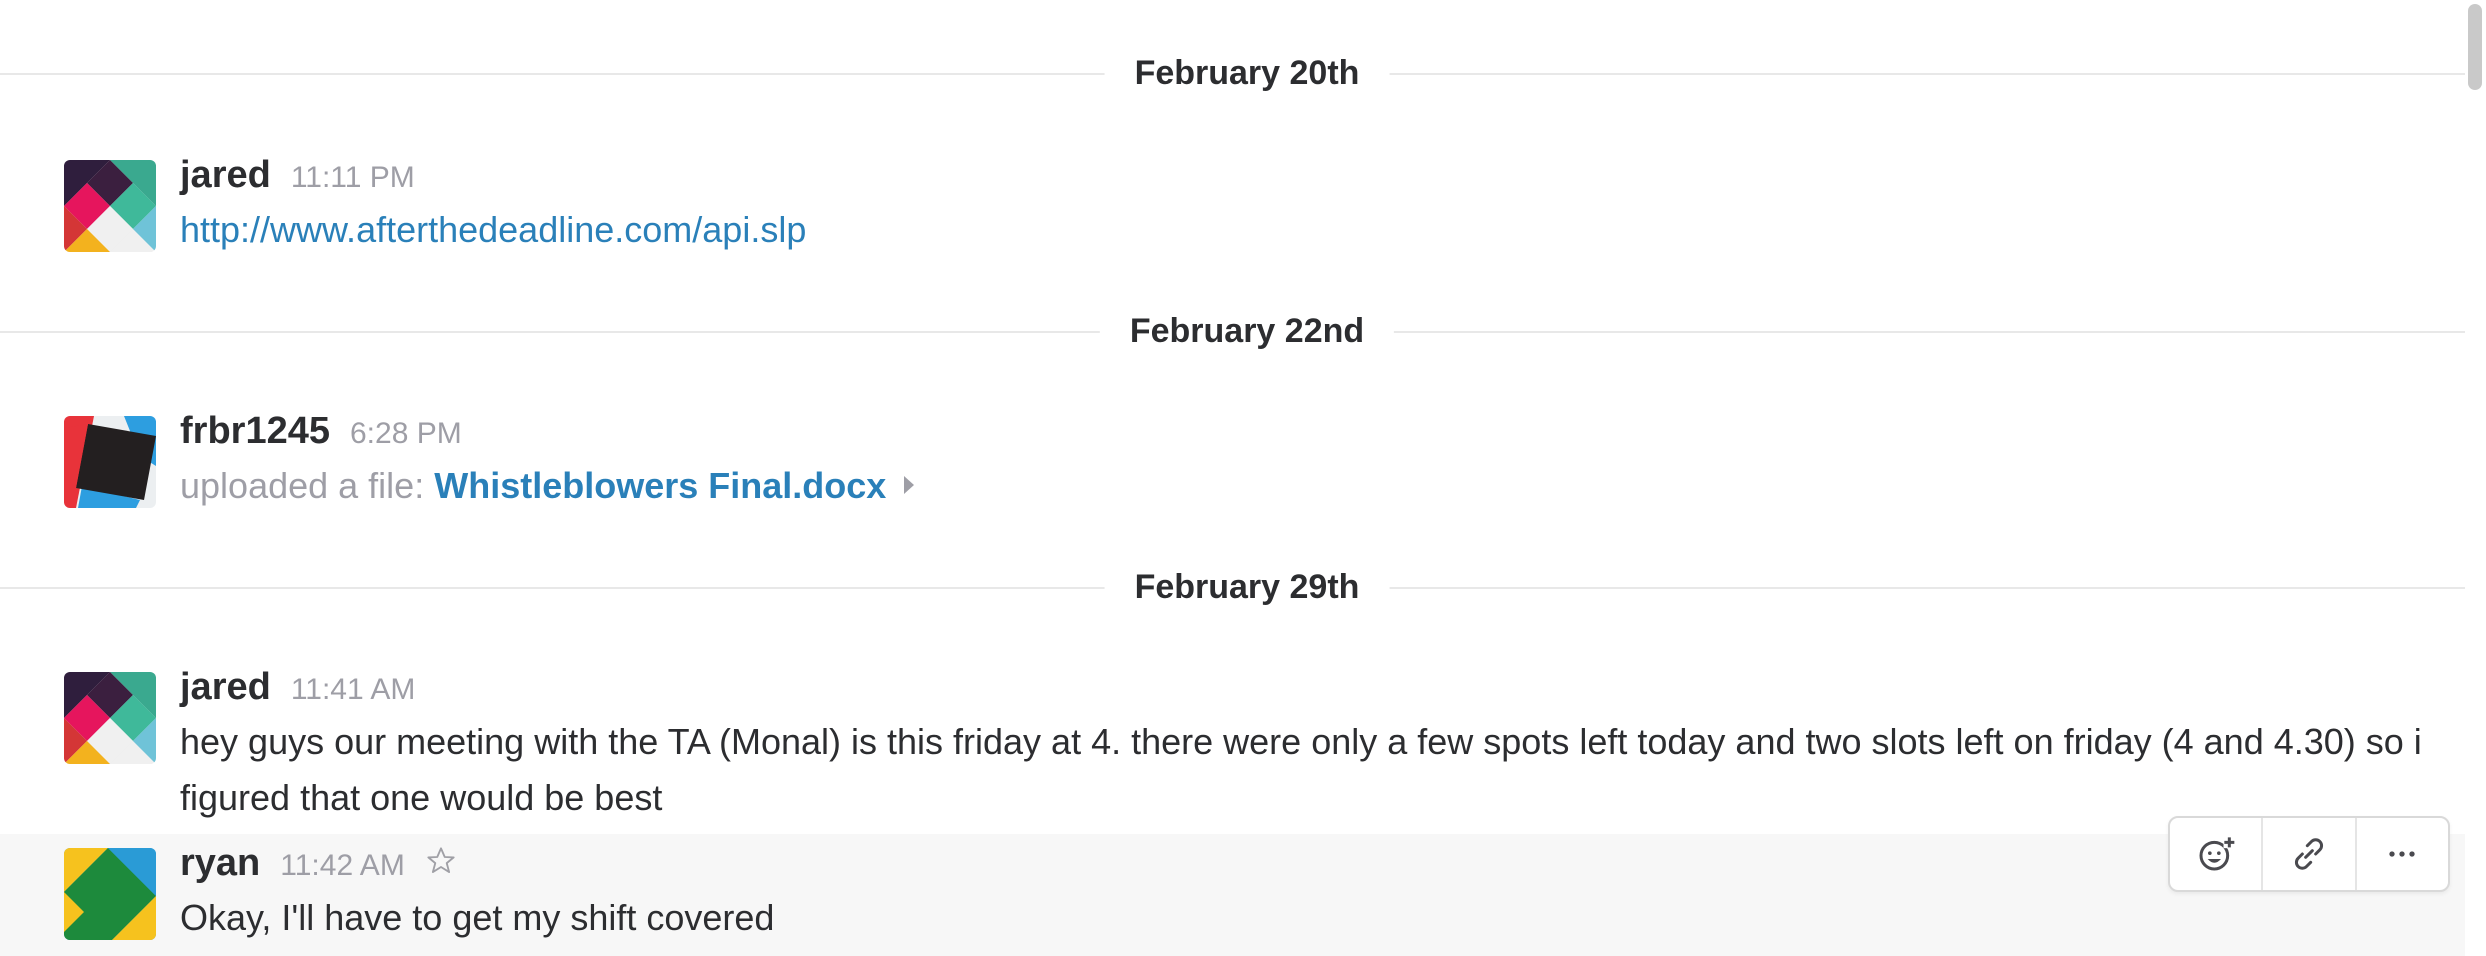 The height and width of the screenshot is (956, 2486). I want to click on add-reaction-button, so click(2217, 854).